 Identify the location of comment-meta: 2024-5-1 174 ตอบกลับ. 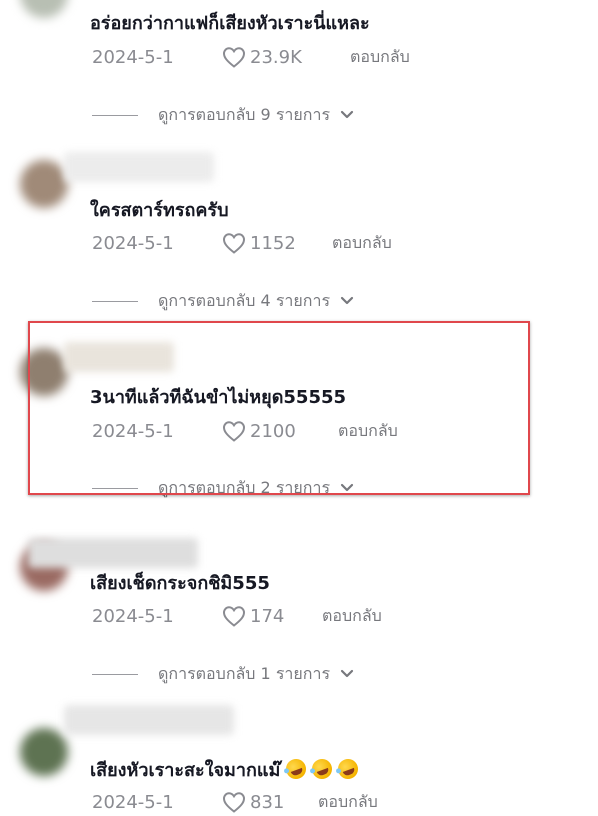
(292, 616).